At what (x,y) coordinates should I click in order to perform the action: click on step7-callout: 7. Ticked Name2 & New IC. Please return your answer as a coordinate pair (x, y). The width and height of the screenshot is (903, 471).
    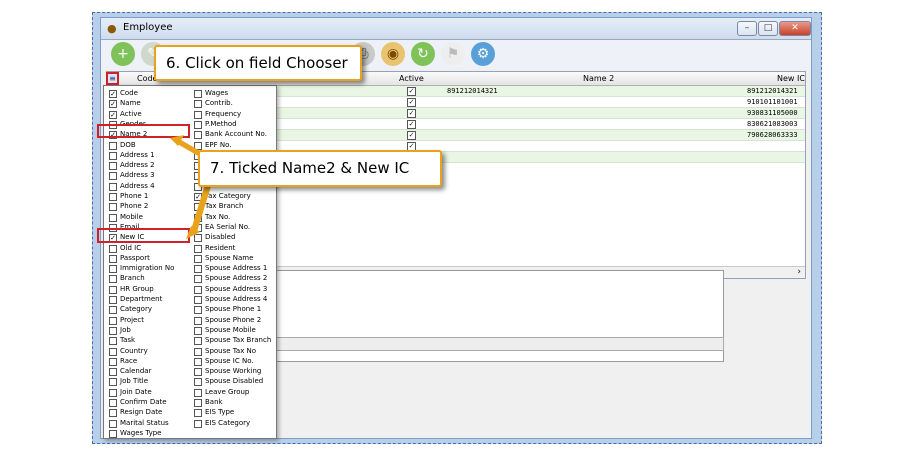
    Looking at the image, I should click on (320, 168).